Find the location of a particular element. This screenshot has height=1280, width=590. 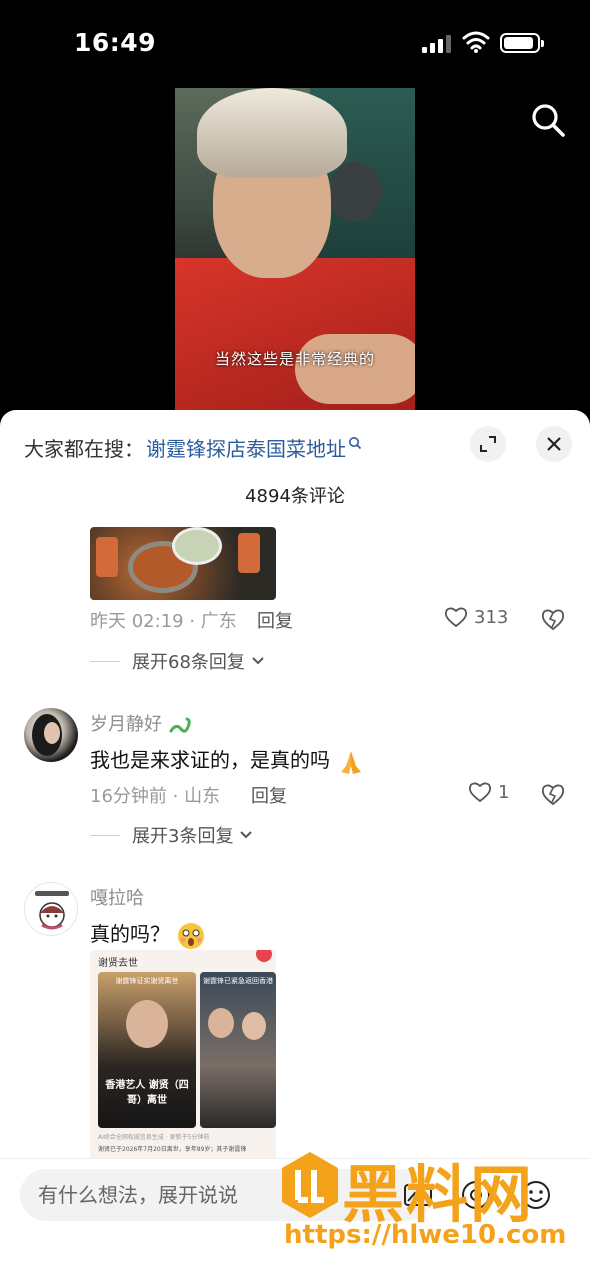

expand-replies: 展开3条回复 is located at coordinates (171, 835).